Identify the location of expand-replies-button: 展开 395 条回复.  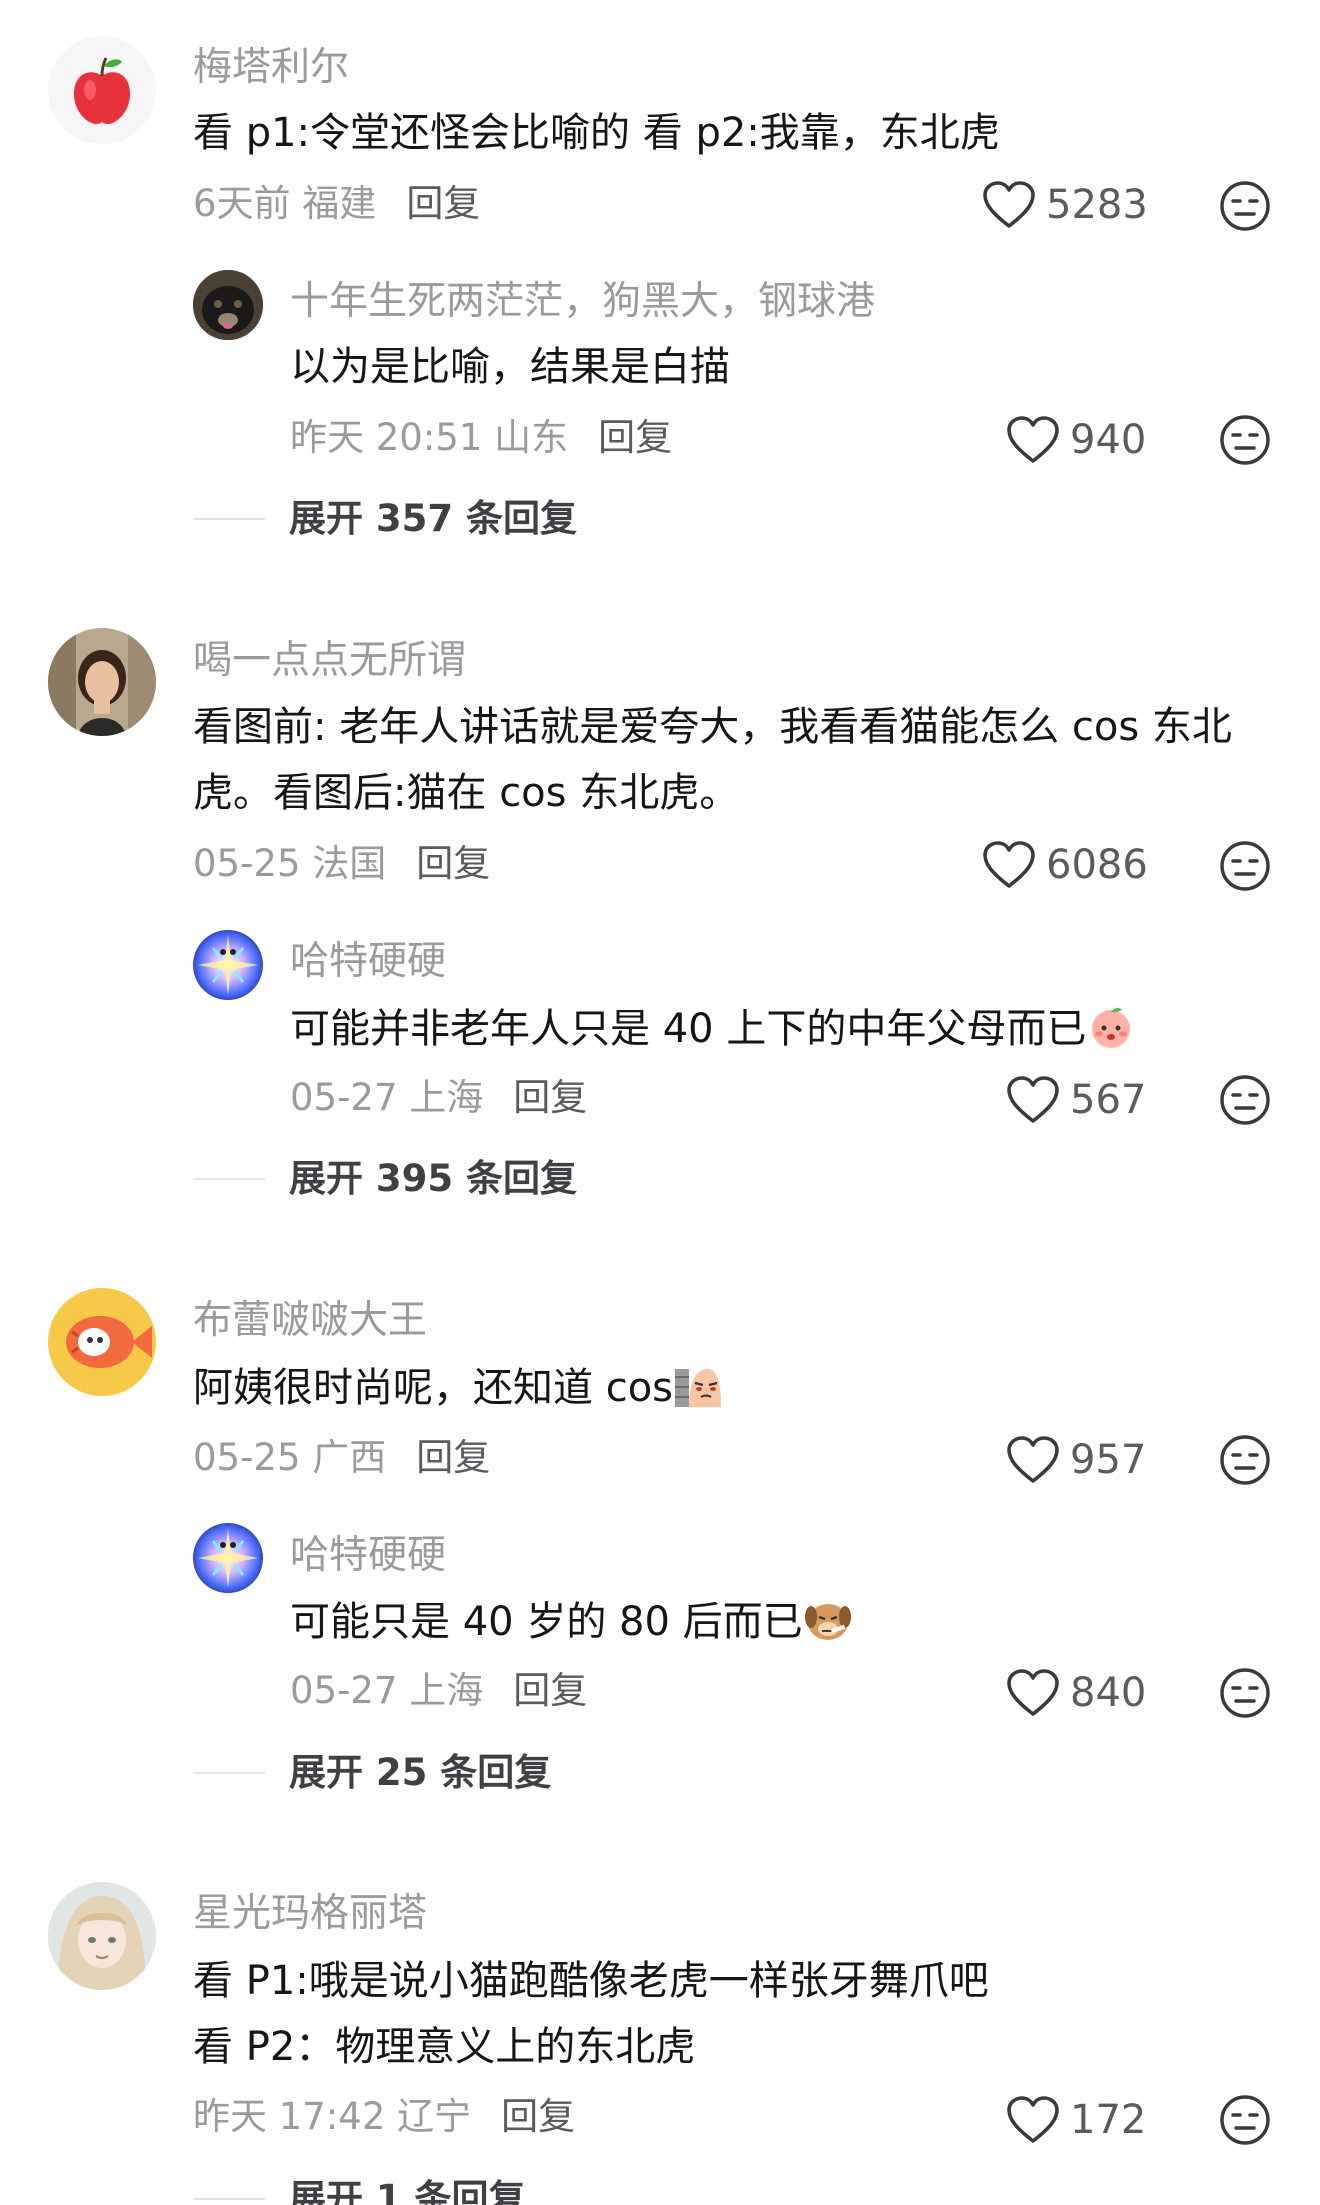
(385, 1178).